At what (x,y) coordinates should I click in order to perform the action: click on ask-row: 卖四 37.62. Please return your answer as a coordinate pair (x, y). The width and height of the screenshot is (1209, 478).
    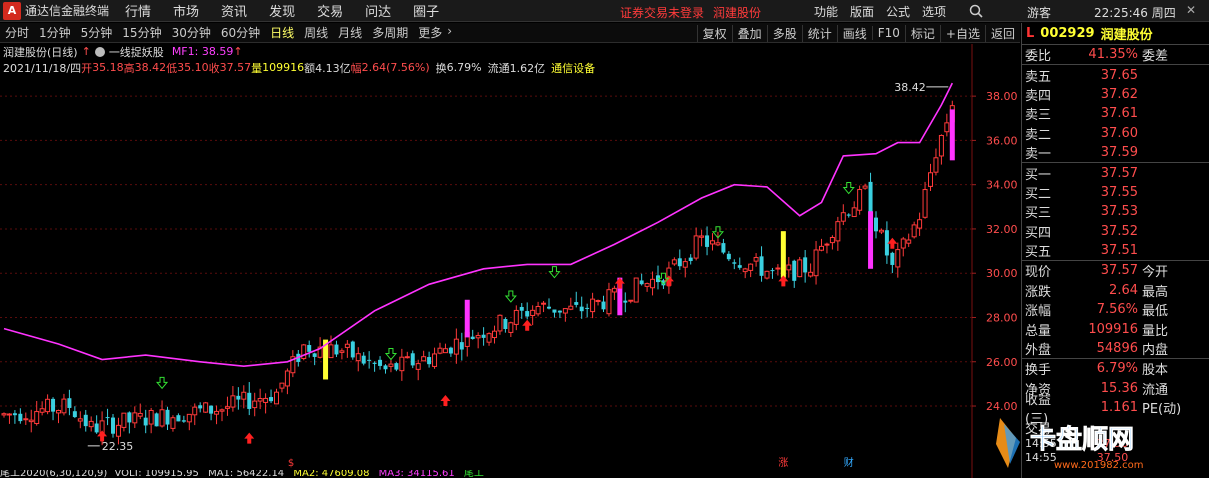
    Looking at the image, I should click on (1115, 94).